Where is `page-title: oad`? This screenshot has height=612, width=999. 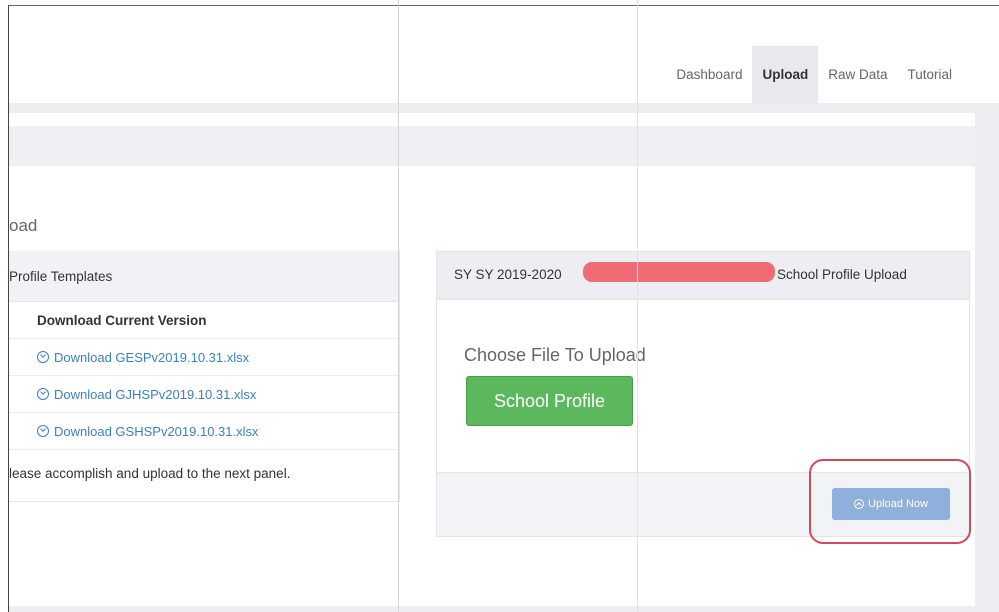
page-title: oad is located at coordinates (23, 225).